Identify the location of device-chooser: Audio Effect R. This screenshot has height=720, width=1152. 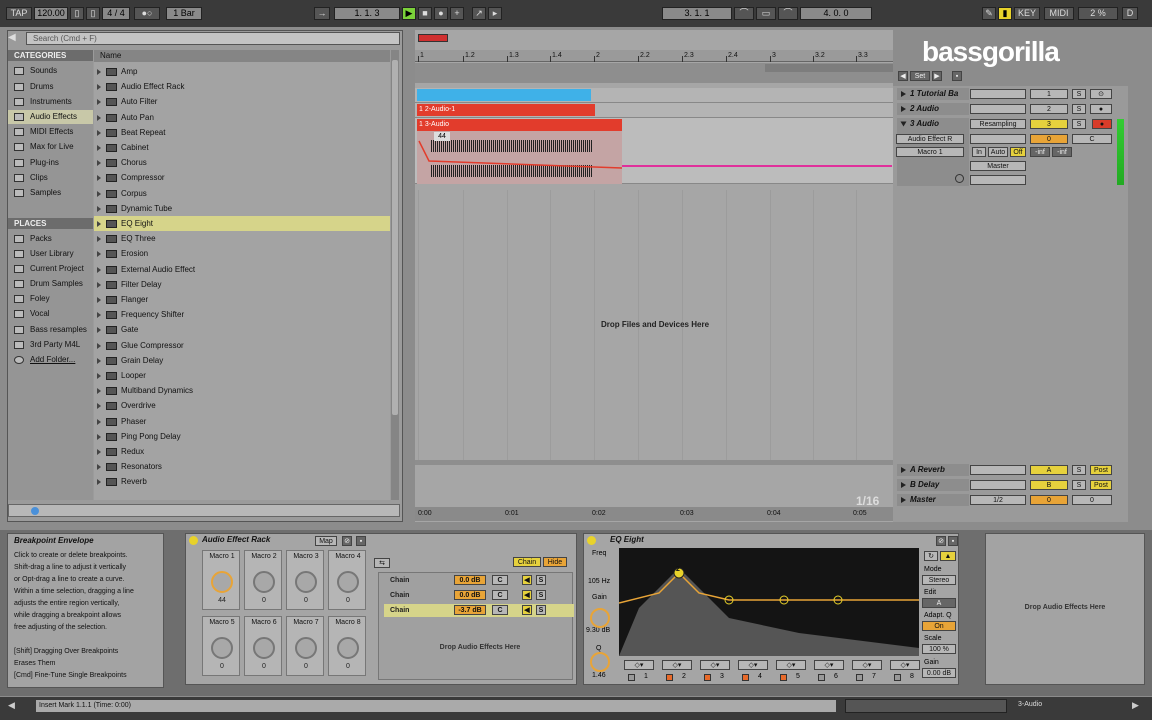
(930, 139).